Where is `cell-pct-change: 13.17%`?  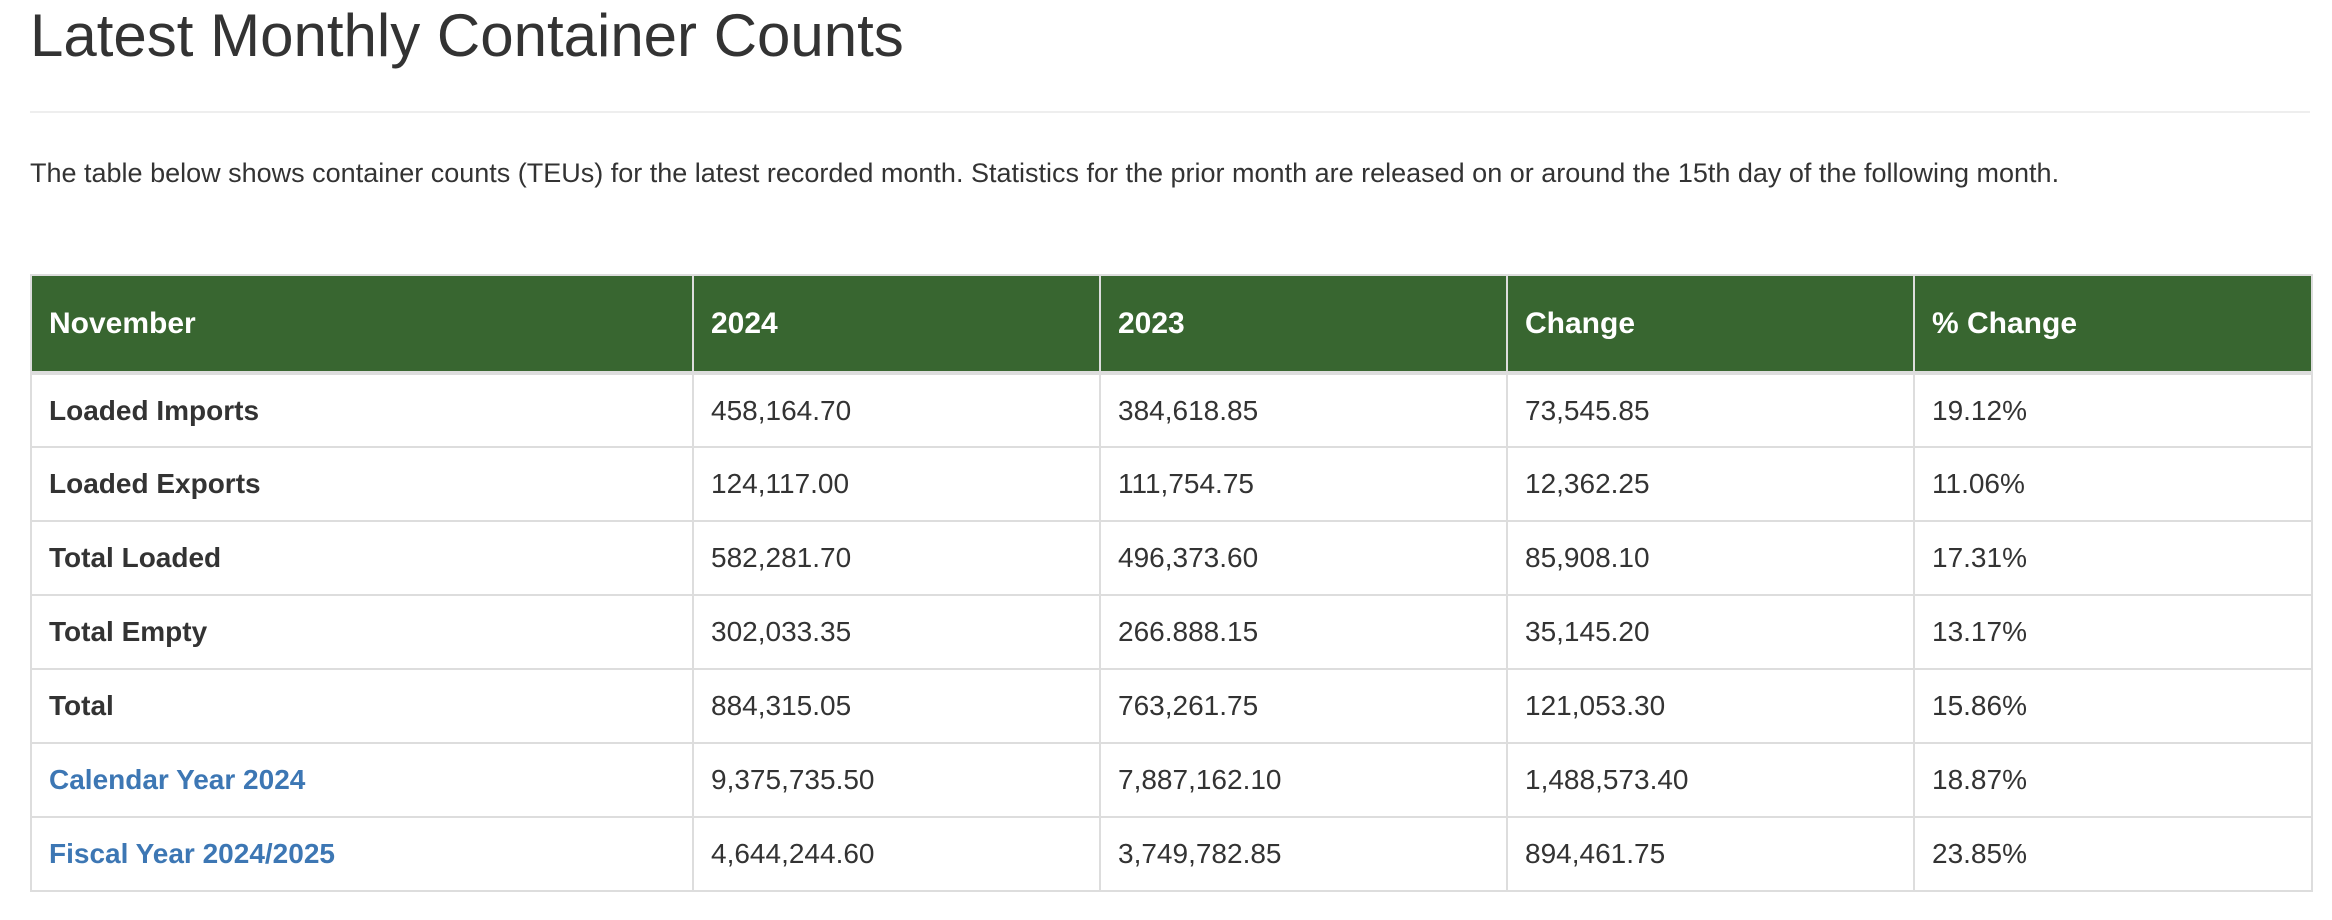 cell-pct-change: 13.17% is located at coordinates (2113, 632).